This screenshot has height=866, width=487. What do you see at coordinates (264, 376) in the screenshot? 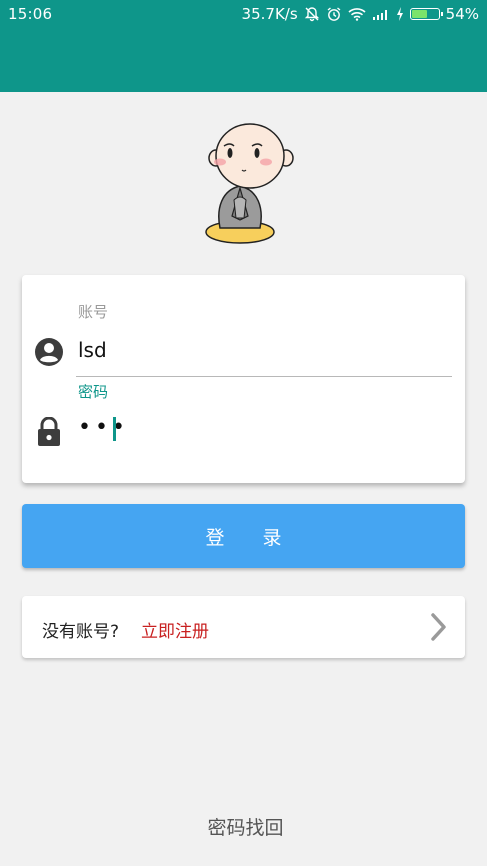
I see `username-underline` at bounding box center [264, 376].